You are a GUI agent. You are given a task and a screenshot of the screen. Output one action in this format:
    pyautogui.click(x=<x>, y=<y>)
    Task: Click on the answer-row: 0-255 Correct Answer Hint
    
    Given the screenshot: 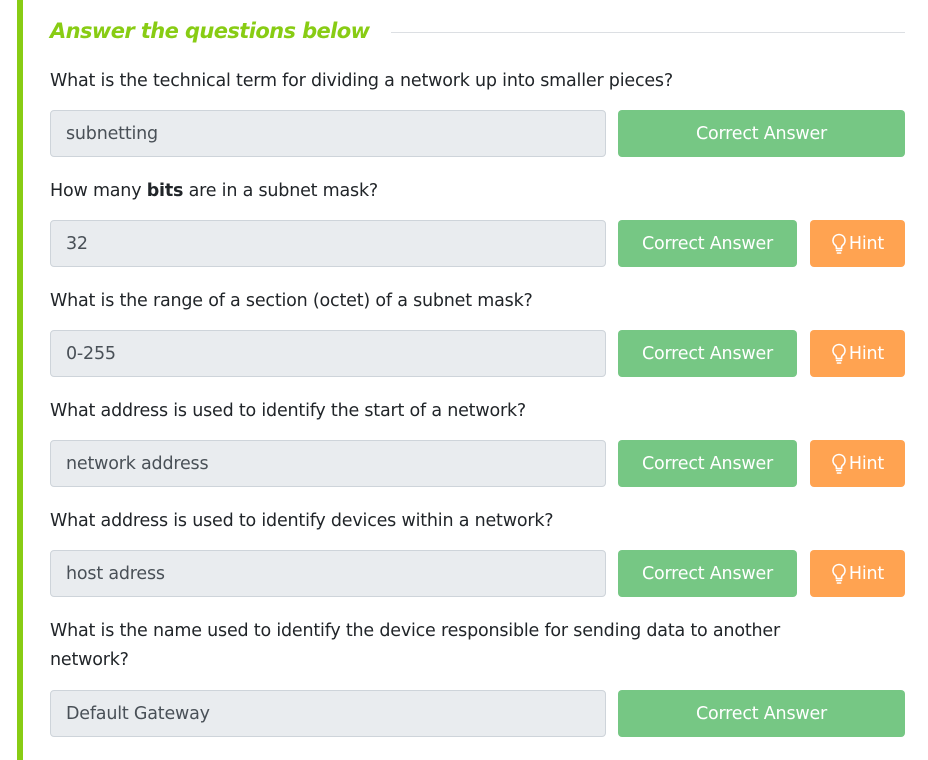 What is the action you would take?
    pyautogui.click(x=477, y=353)
    